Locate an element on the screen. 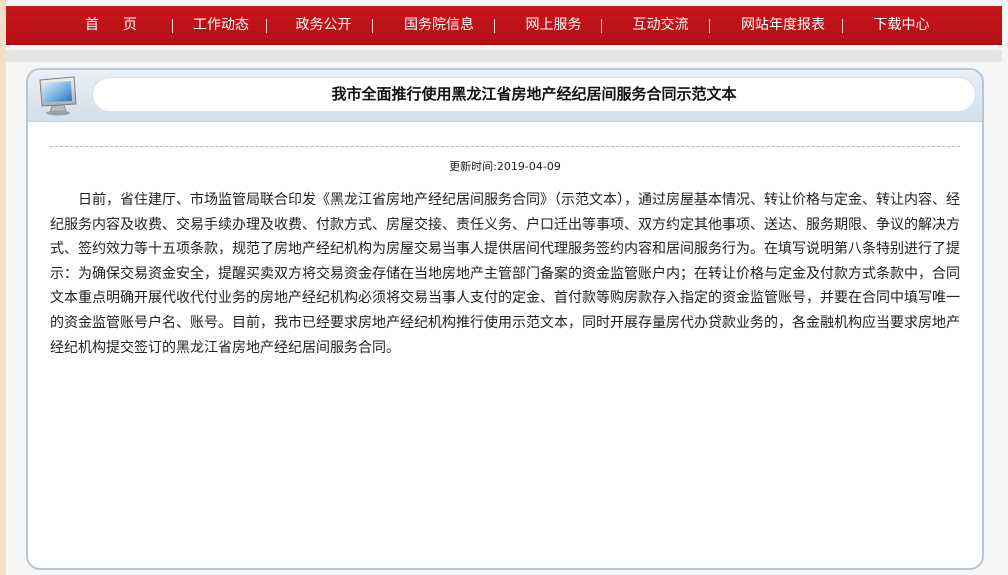  monitor-icon is located at coordinates (58, 96).